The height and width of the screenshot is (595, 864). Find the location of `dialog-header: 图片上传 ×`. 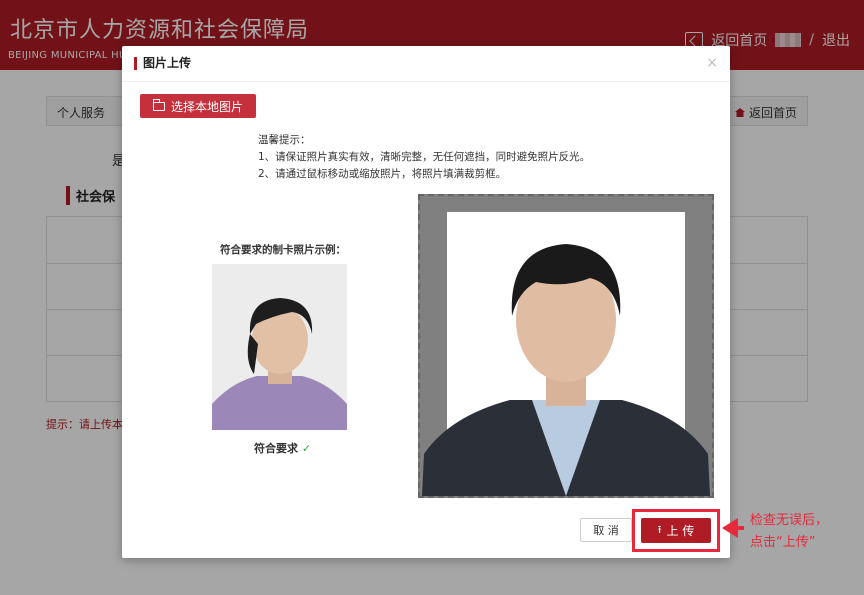

dialog-header: 图片上传 × is located at coordinates (426, 64).